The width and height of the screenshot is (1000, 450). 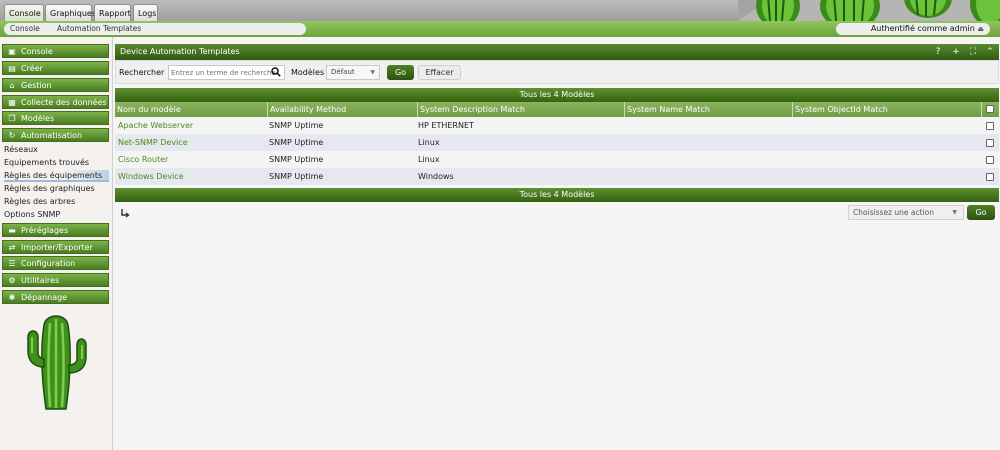 What do you see at coordinates (869, 10) in the screenshot?
I see `cactus-banner-logo` at bounding box center [869, 10].